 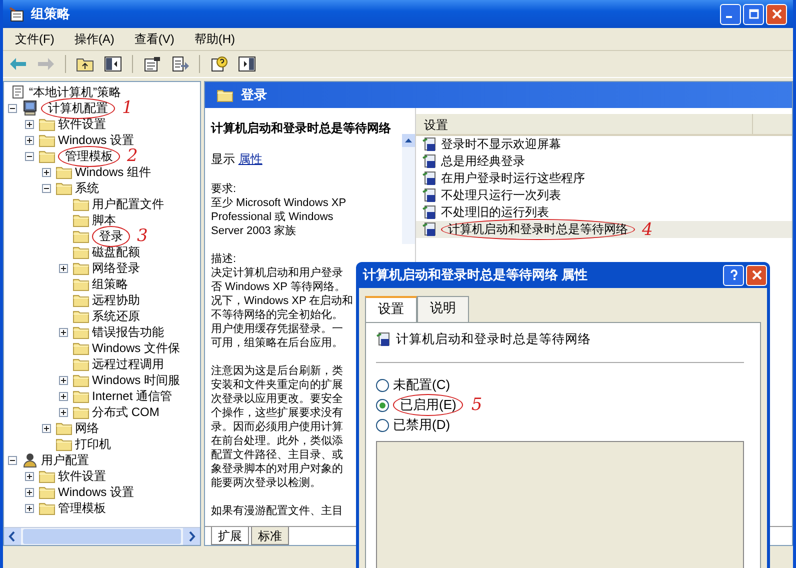 What do you see at coordinates (277, 399) in the screenshot?
I see `description-line: 次登录以应用更改。要安全` at bounding box center [277, 399].